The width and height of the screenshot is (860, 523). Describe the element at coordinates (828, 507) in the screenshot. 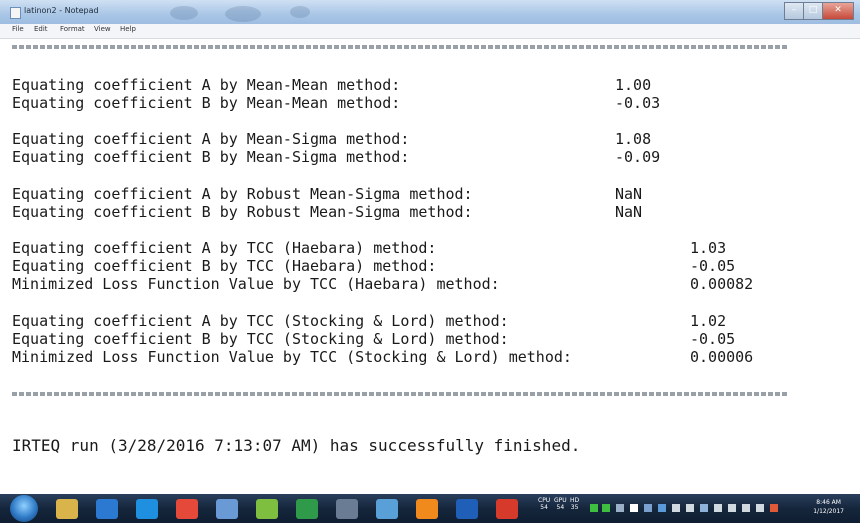

I see `system-clock: 8:46 AM 1/12/2017` at that location.